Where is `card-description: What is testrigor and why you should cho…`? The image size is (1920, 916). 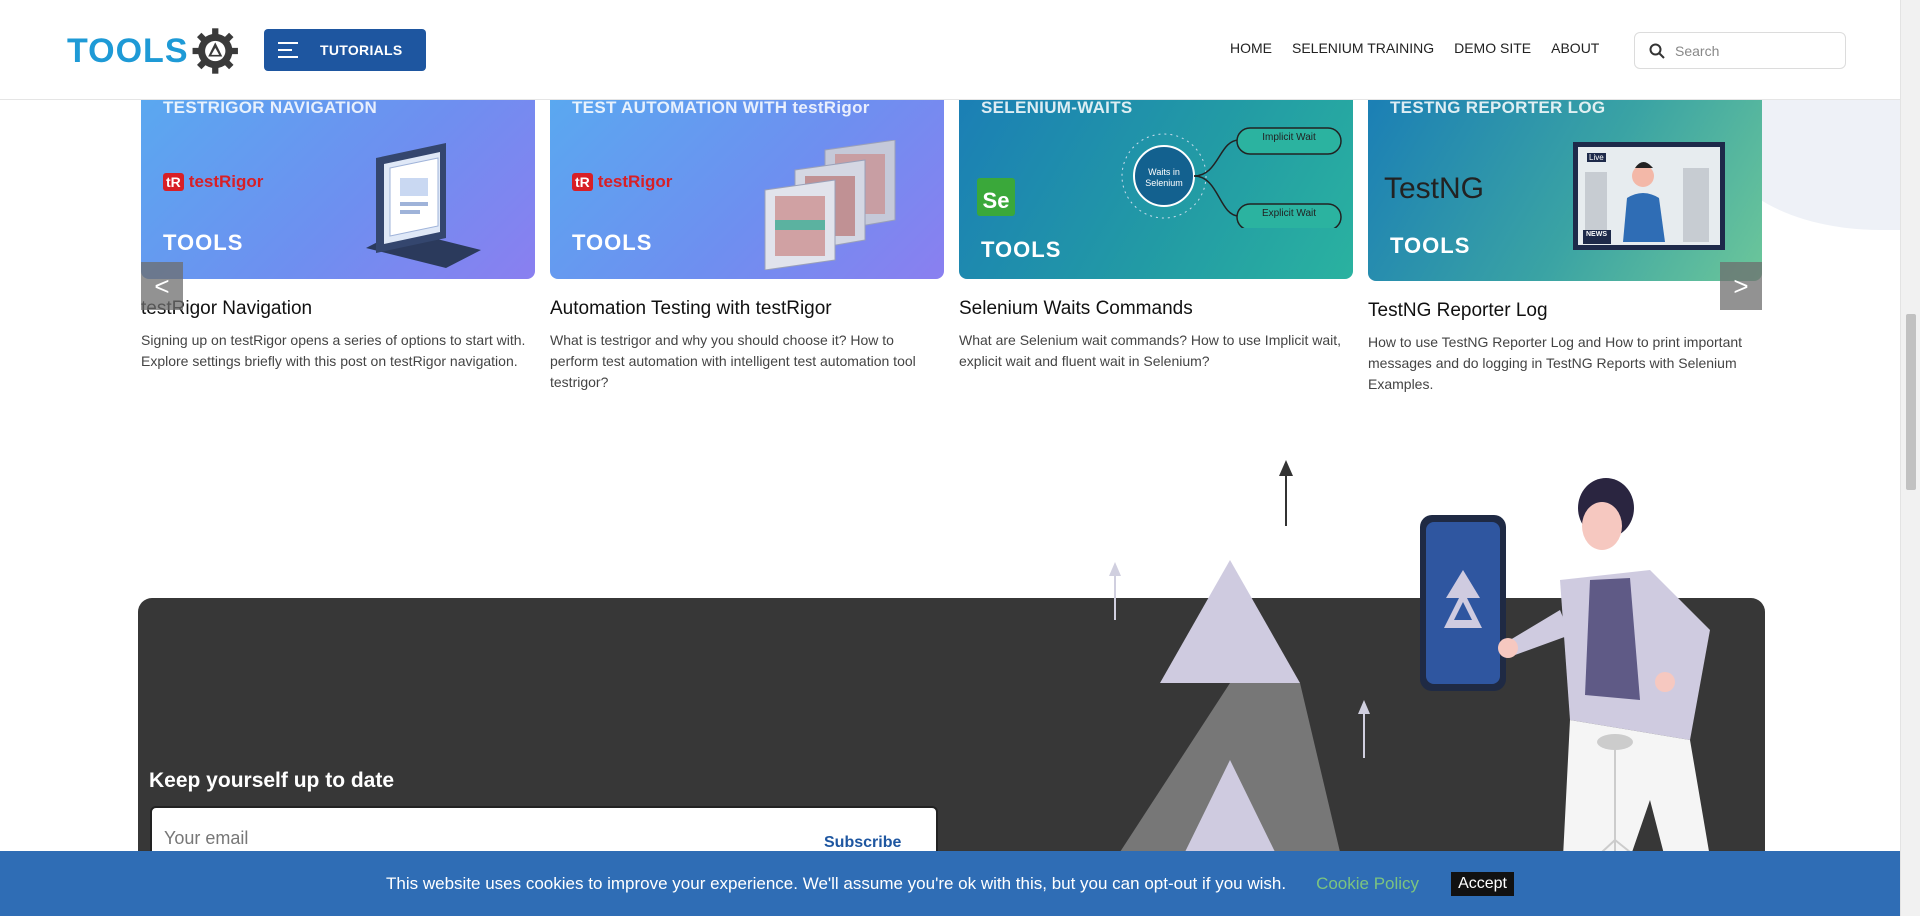 card-description: What is testrigor and why you should cho… is located at coordinates (733, 361).